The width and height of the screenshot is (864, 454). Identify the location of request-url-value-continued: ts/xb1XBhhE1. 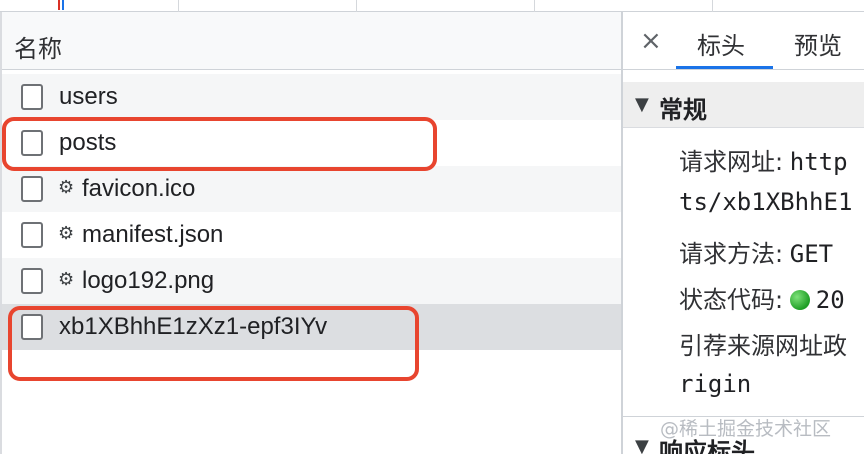
(766, 202).